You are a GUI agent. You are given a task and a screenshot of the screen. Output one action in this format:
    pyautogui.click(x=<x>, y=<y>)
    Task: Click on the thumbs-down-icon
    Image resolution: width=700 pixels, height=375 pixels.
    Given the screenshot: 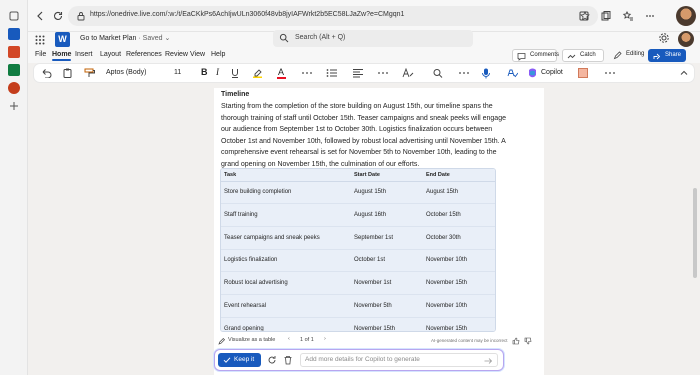 What is the action you would take?
    pyautogui.click(x=528, y=341)
    